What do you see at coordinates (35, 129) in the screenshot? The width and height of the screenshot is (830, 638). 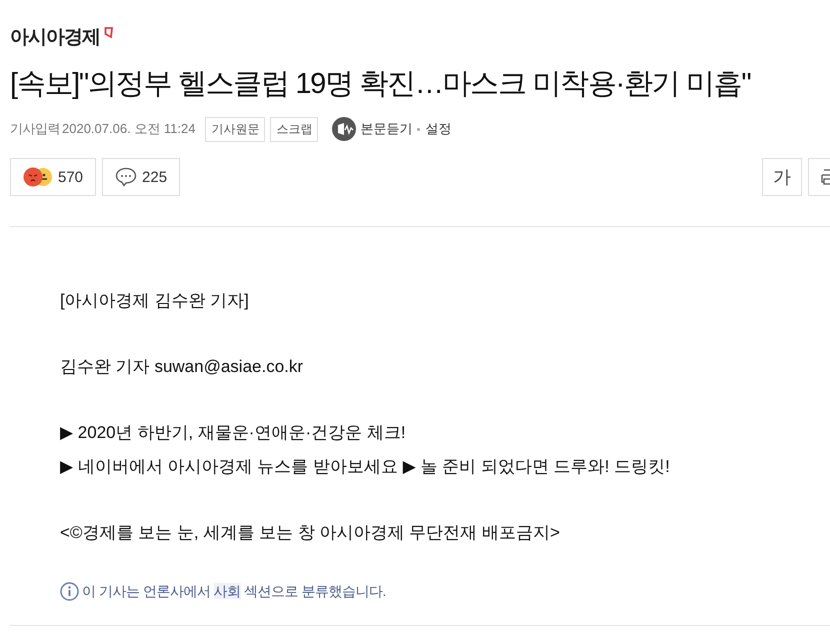 I see `date-label: 기사입력` at bounding box center [35, 129].